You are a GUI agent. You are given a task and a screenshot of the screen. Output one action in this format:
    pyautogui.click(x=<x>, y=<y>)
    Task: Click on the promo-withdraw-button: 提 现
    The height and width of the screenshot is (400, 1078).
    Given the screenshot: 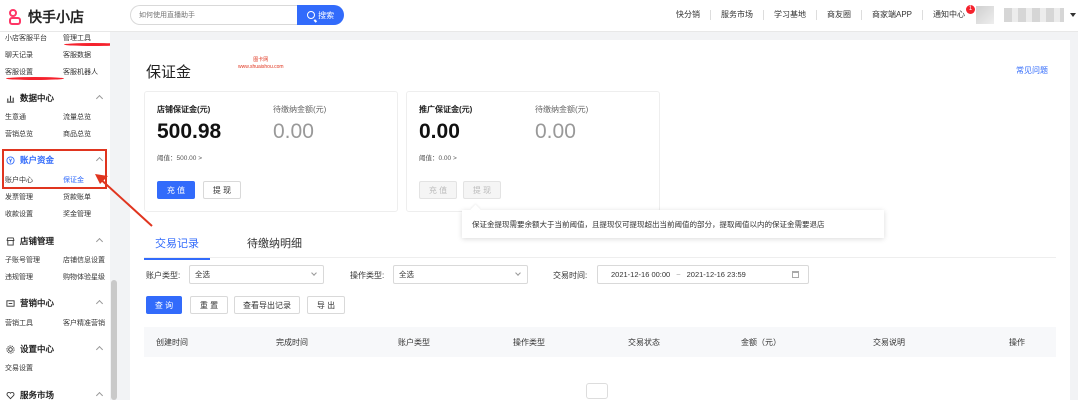 What is the action you would take?
    pyautogui.click(x=482, y=190)
    